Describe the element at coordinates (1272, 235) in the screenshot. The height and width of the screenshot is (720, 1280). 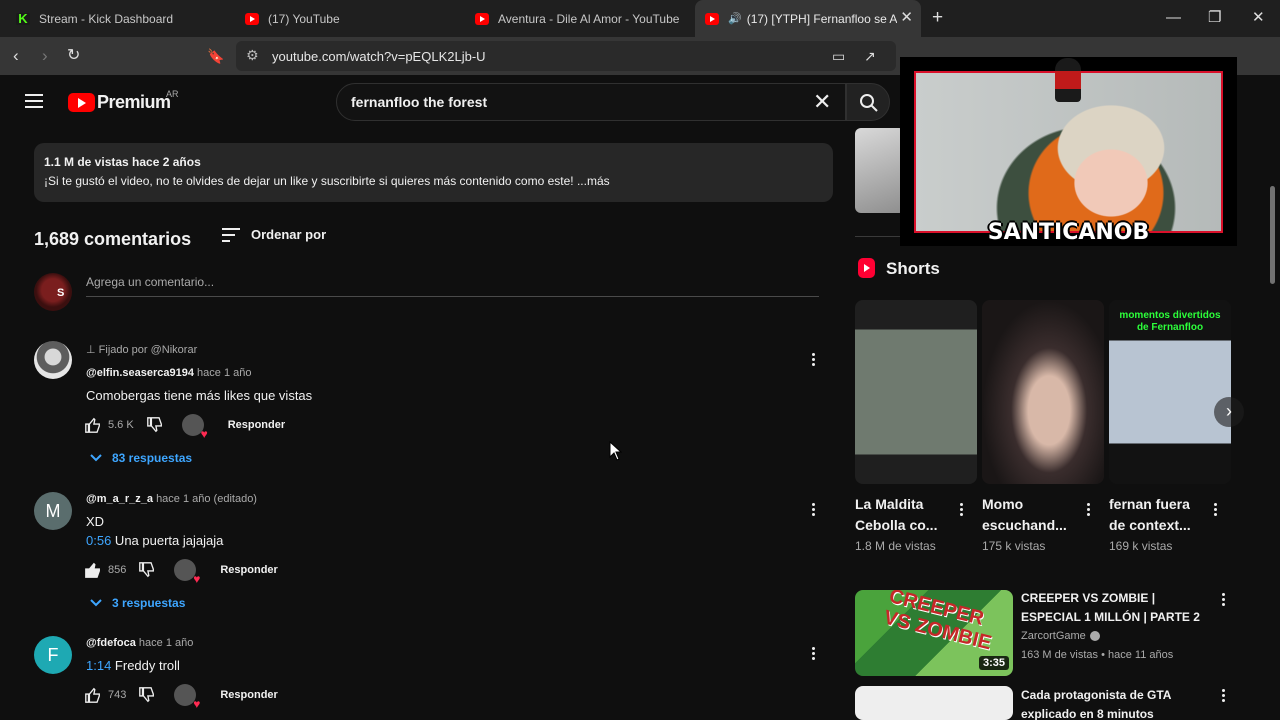
I see `scrollbar-thumb` at that location.